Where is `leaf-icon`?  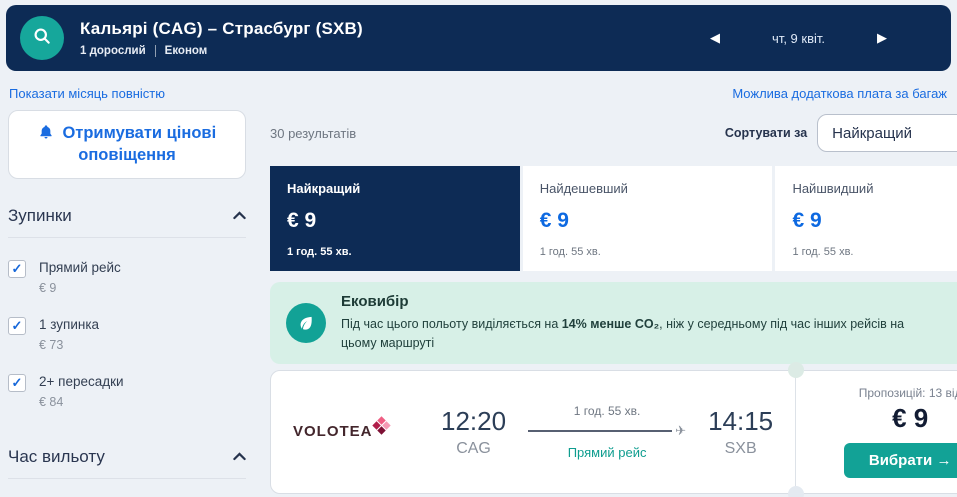 leaf-icon is located at coordinates (306, 322).